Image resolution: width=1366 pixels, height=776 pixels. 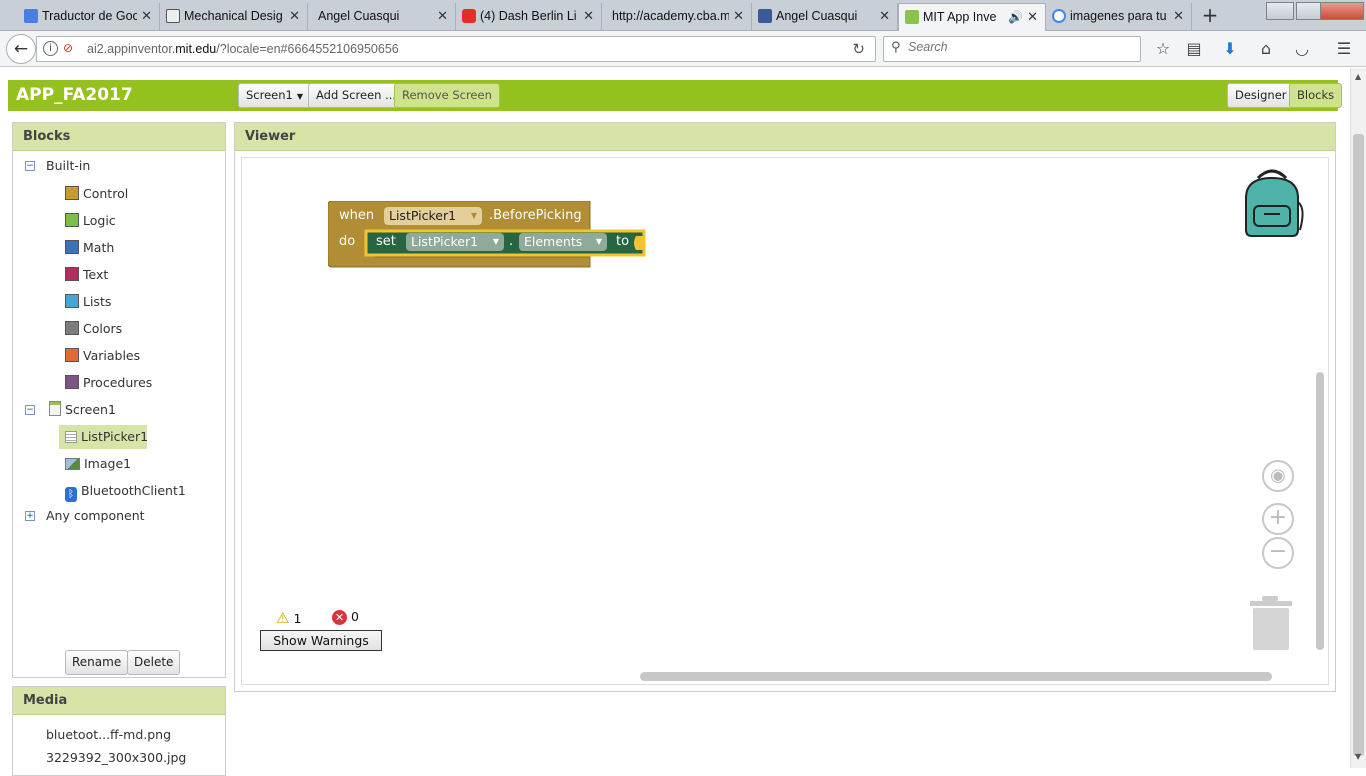 What do you see at coordinates (72, 355) in the screenshot?
I see `variables-swatch` at bounding box center [72, 355].